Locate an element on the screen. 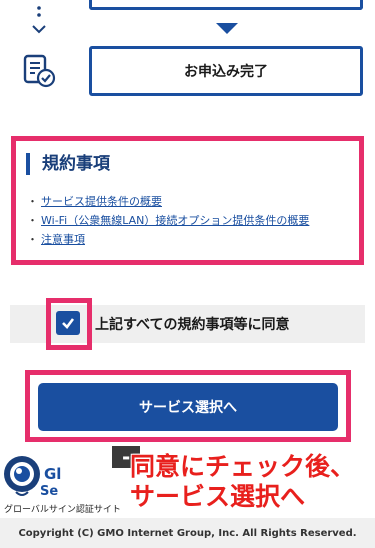  service-select-button-label: サービス選択へ is located at coordinates (188, 408).